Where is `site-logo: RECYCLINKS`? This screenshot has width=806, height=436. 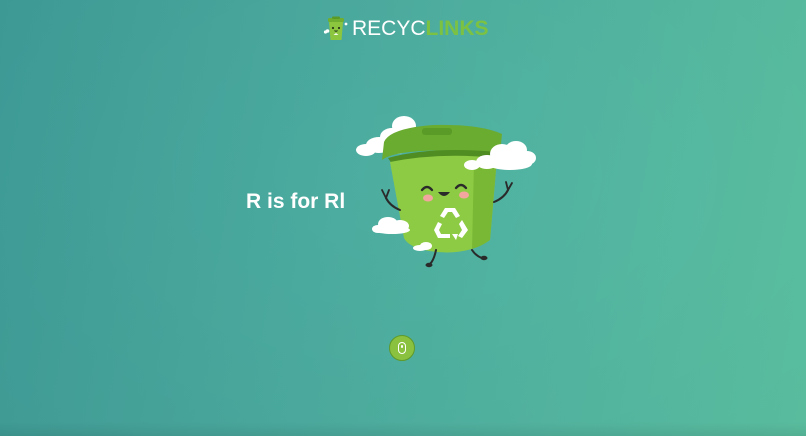 site-logo: RECYCLINKS is located at coordinates (405, 29).